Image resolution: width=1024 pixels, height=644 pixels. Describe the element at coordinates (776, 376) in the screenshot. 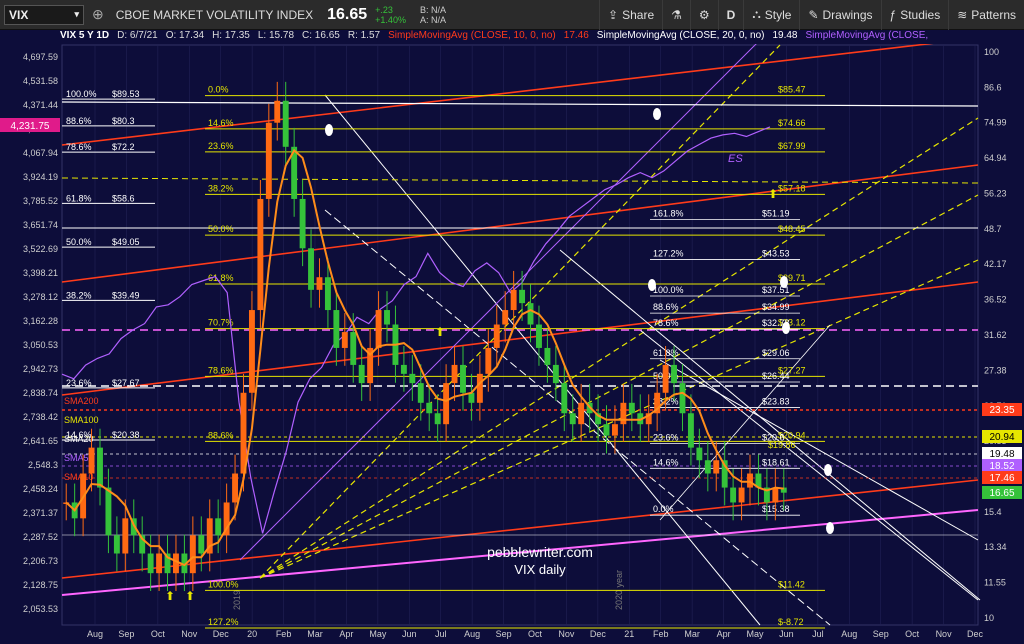

I see `fib-right-value: $26.44` at that location.